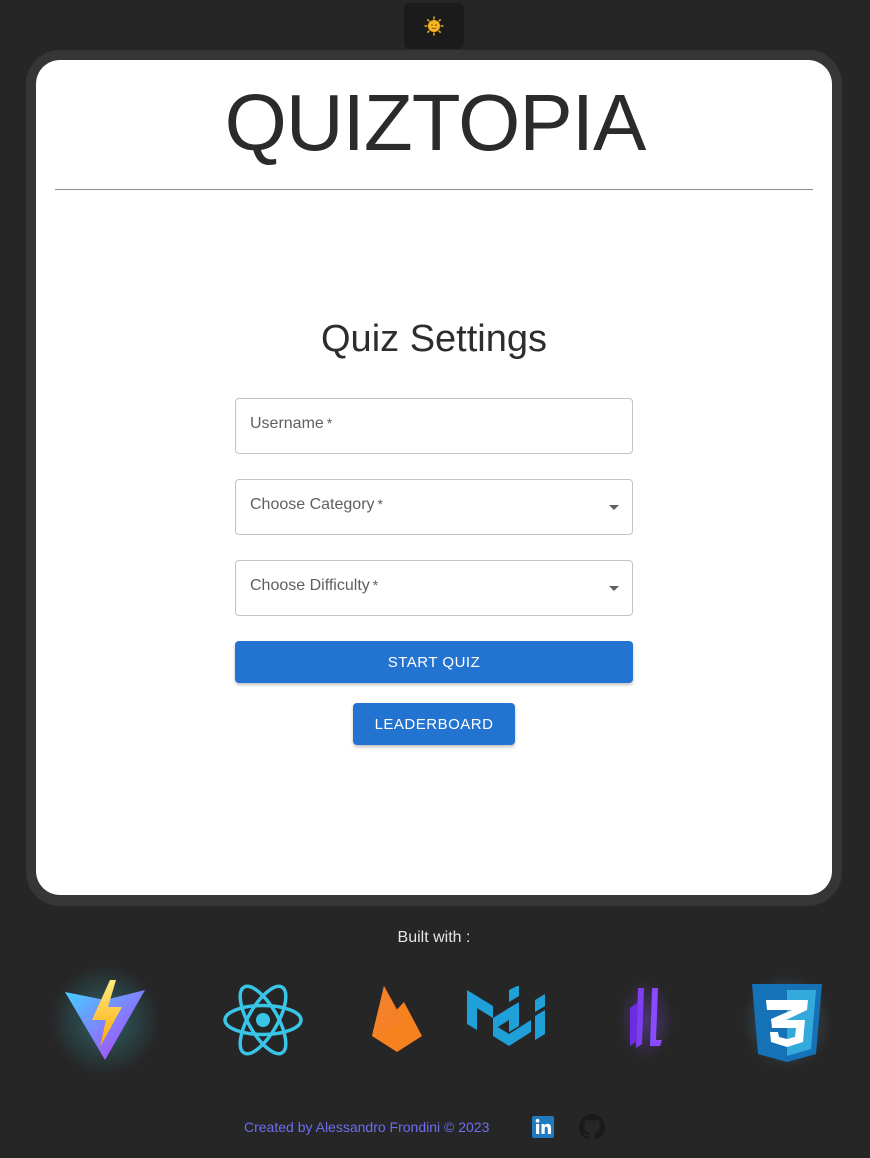 Image resolution: width=870 pixels, height=1158 pixels. Describe the element at coordinates (434, 588) in the screenshot. I see `difficulty-select: Choose Difficulty *` at that location.